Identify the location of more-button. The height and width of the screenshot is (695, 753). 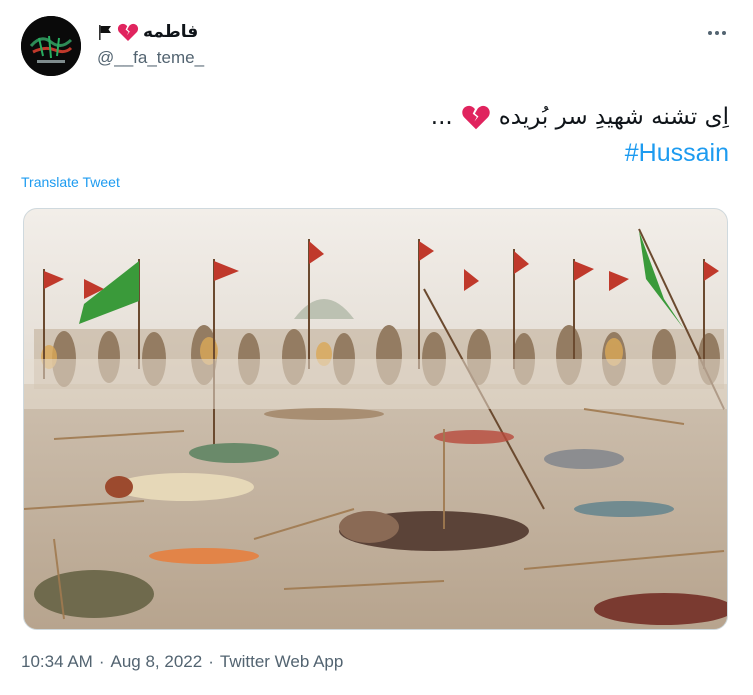
(717, 33).